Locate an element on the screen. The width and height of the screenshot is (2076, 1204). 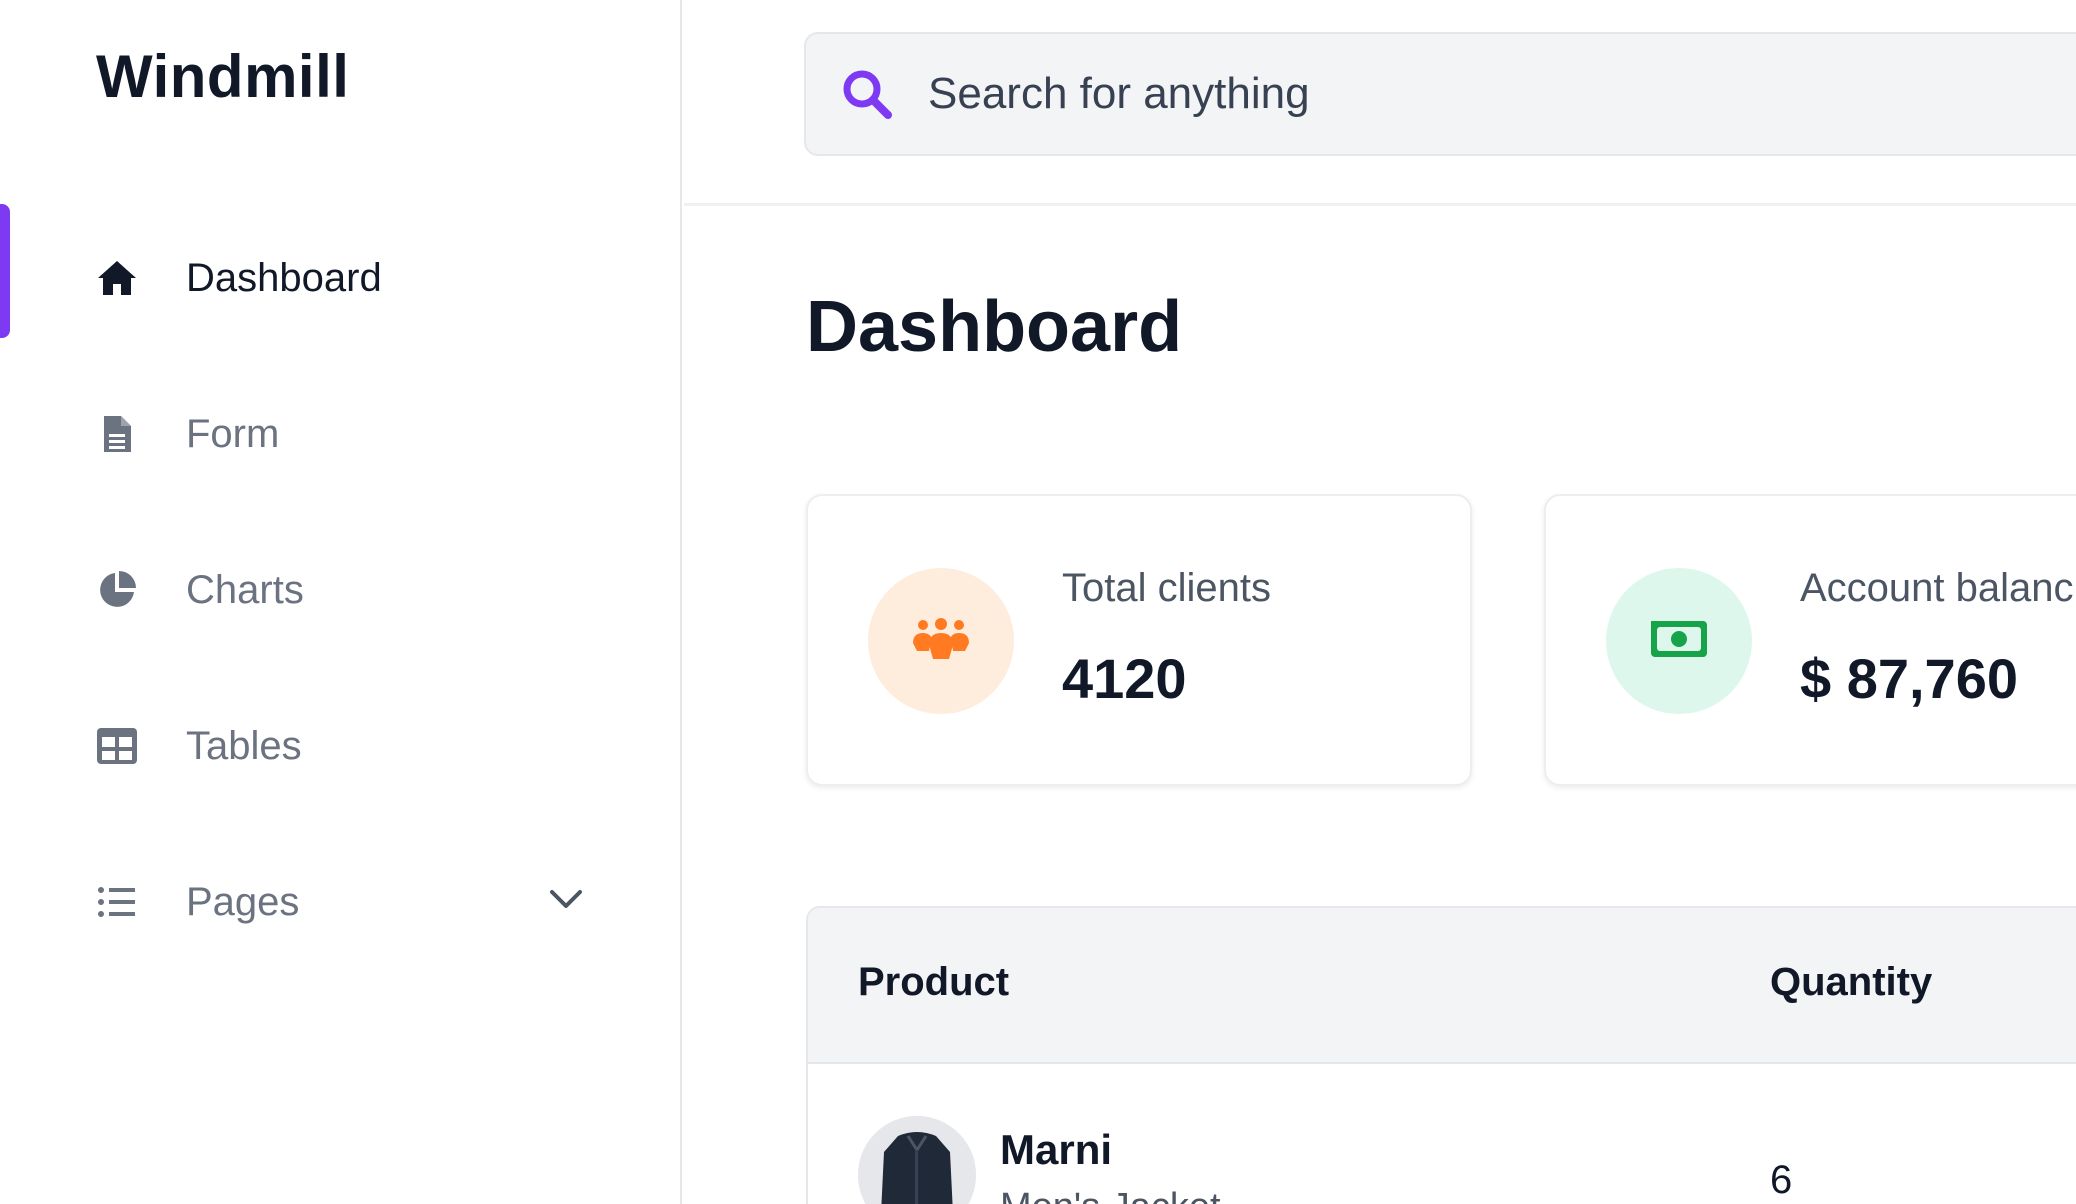
sidebar-item-label: Form is located at coordinates (233, 433).